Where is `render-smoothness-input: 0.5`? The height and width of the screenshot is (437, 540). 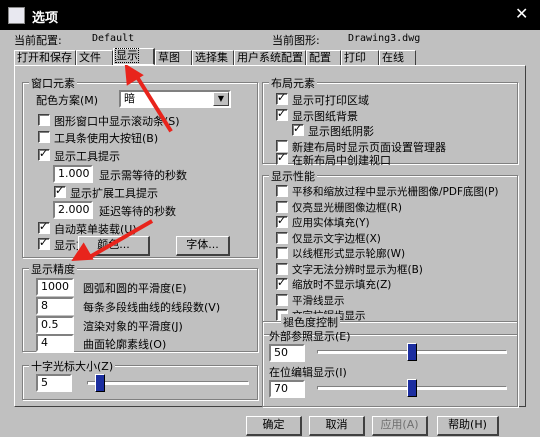
render-smoothness-input: 0.5 is located at coordinates (55, 325).